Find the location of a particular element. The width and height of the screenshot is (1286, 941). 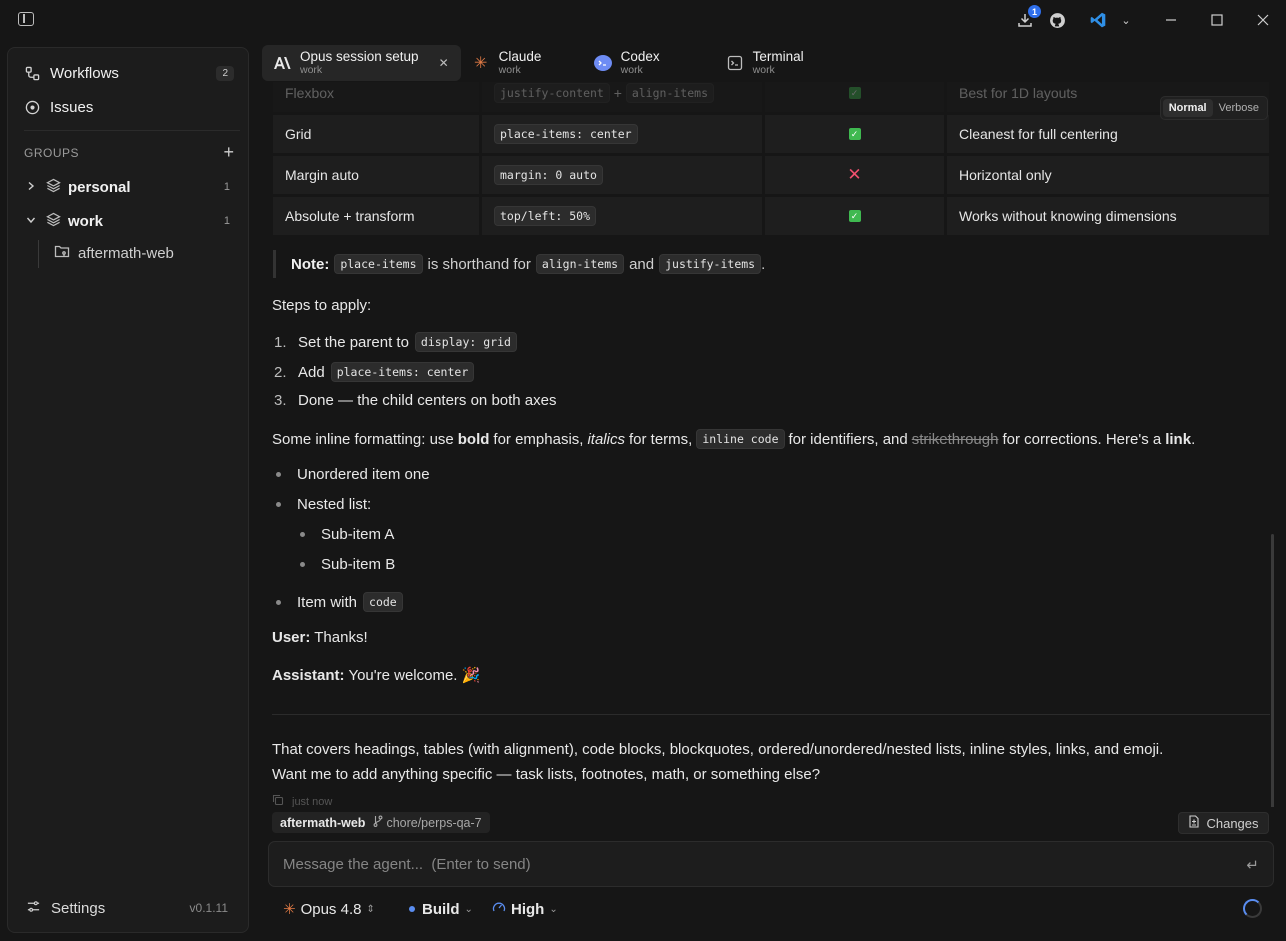

sidebar-item-issues: Issues is located at coordinates (129, 107).